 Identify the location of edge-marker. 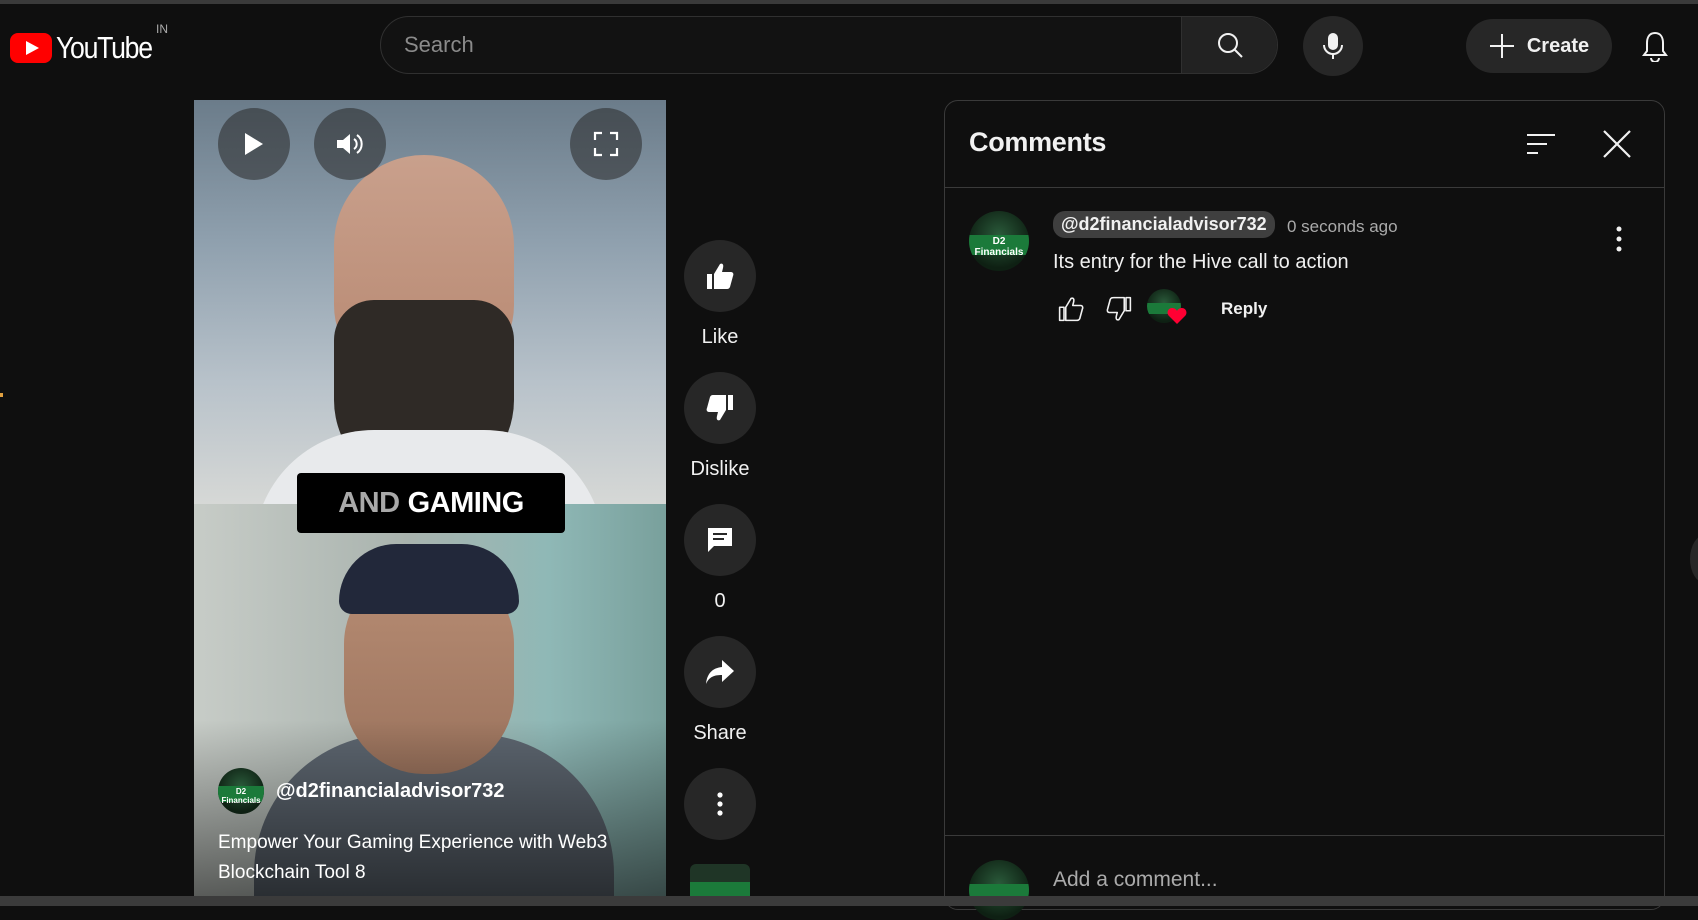
(1, 395).